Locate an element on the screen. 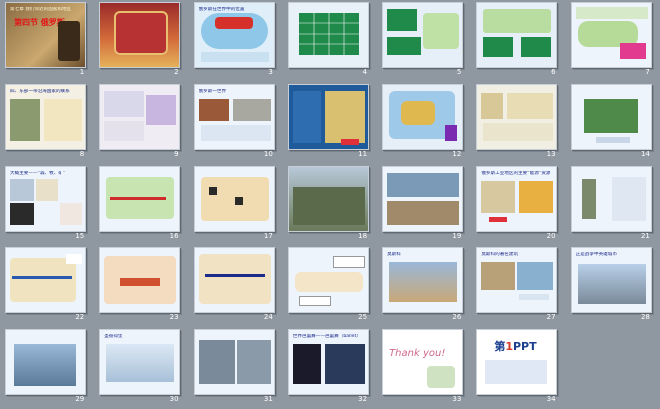 The width and height of the screenshot is (660, 409). slide-thumb-13: 13 is located at coordinates (518, 123).